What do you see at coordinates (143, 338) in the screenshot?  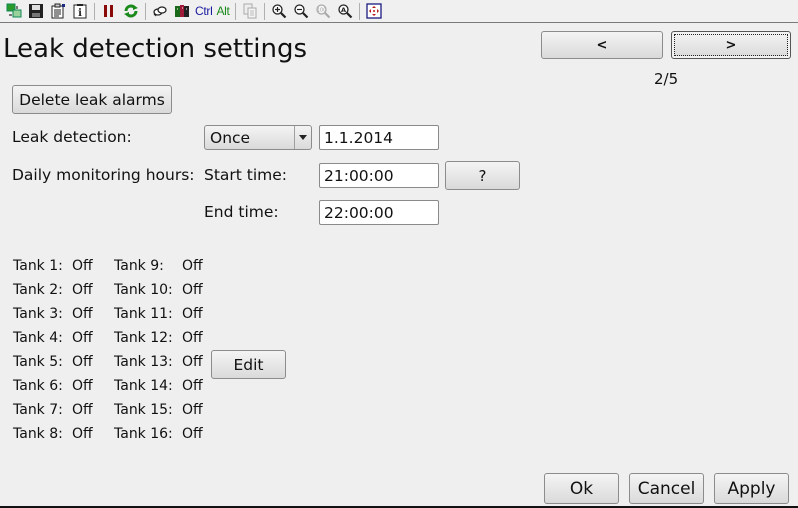 I see `tank-label: Tank 12:` at bounding box center [143, 338].